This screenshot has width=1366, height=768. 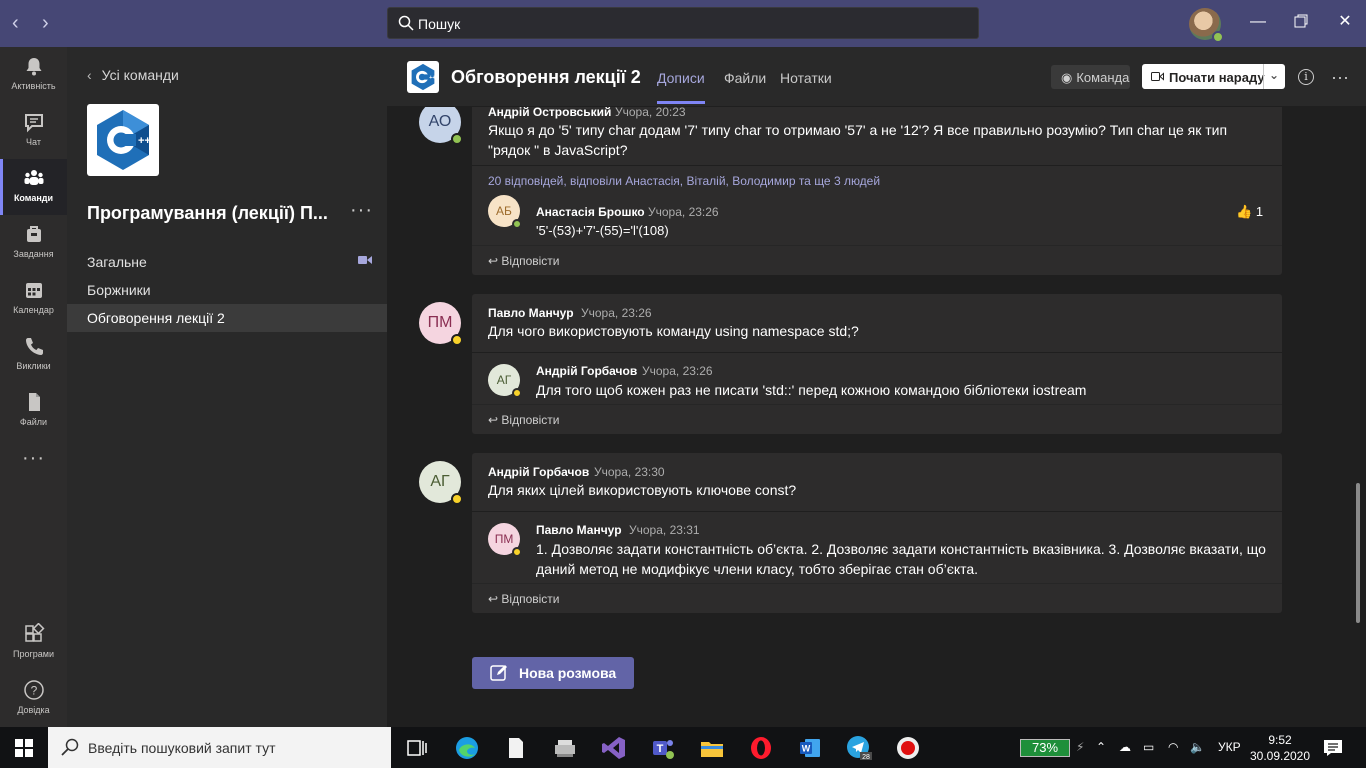 I want to click on scrollbar, so click(x=1358, y=553).